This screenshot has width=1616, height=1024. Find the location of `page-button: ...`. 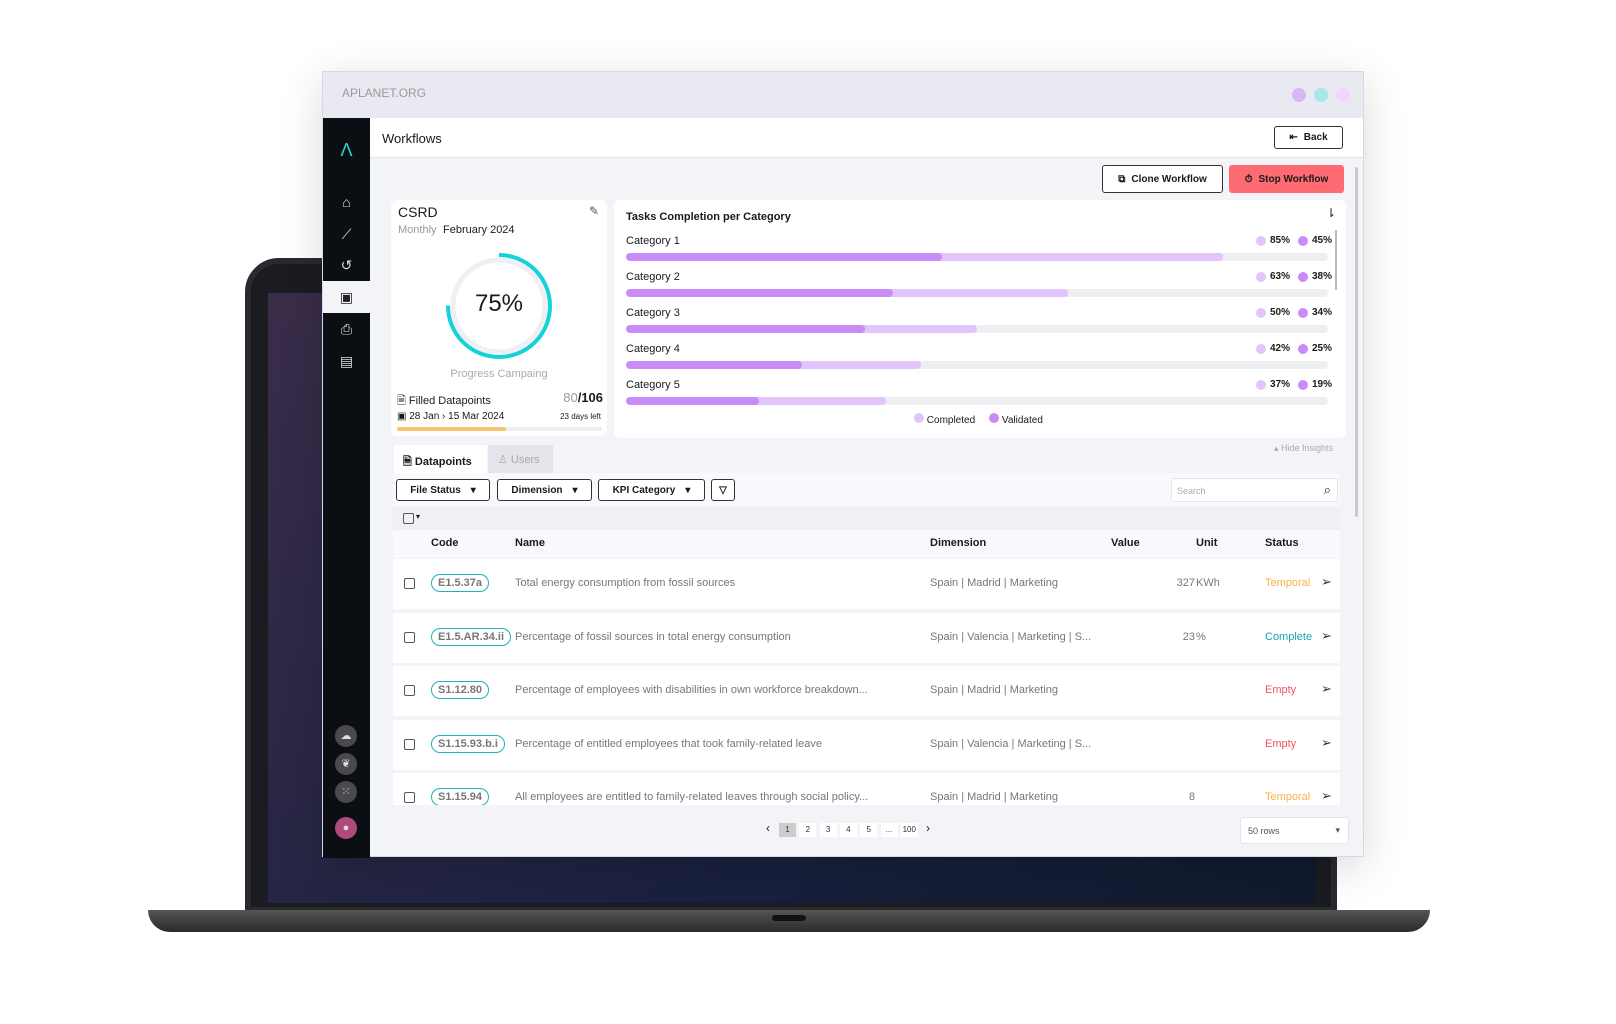

page-button: ... is located at coordinates (889, 830).